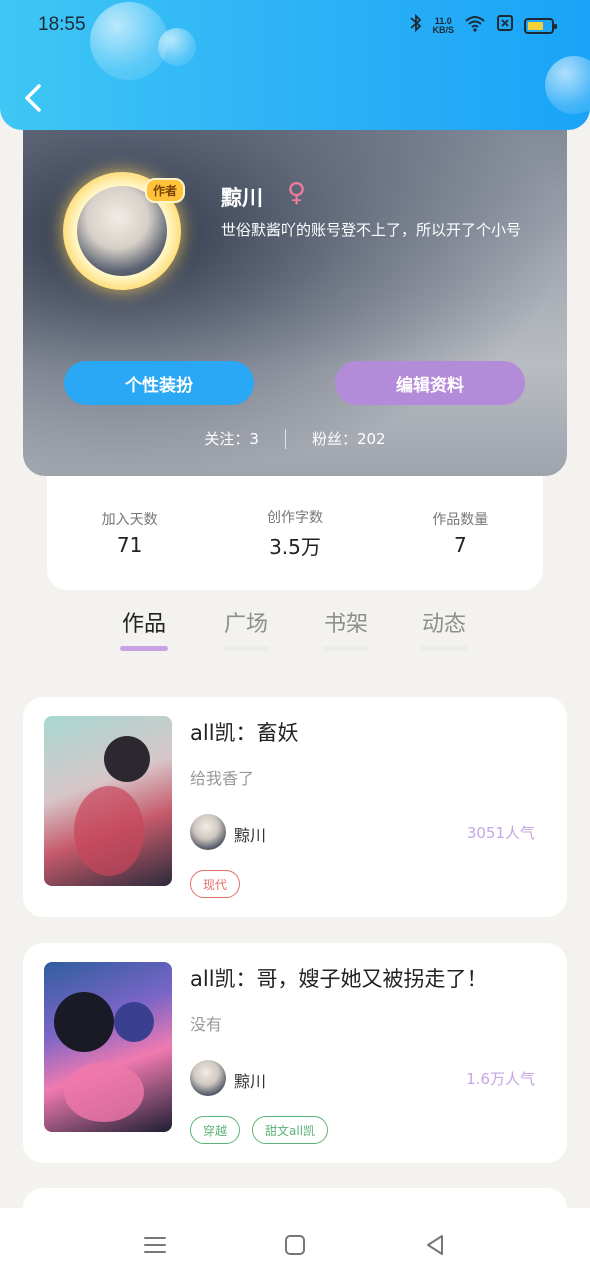 The width and height of the screenshot is (590, 1280). What do you see at coordinates (285, 438) in the screenshot?
I see `divider` at bounding box center [285, 438].